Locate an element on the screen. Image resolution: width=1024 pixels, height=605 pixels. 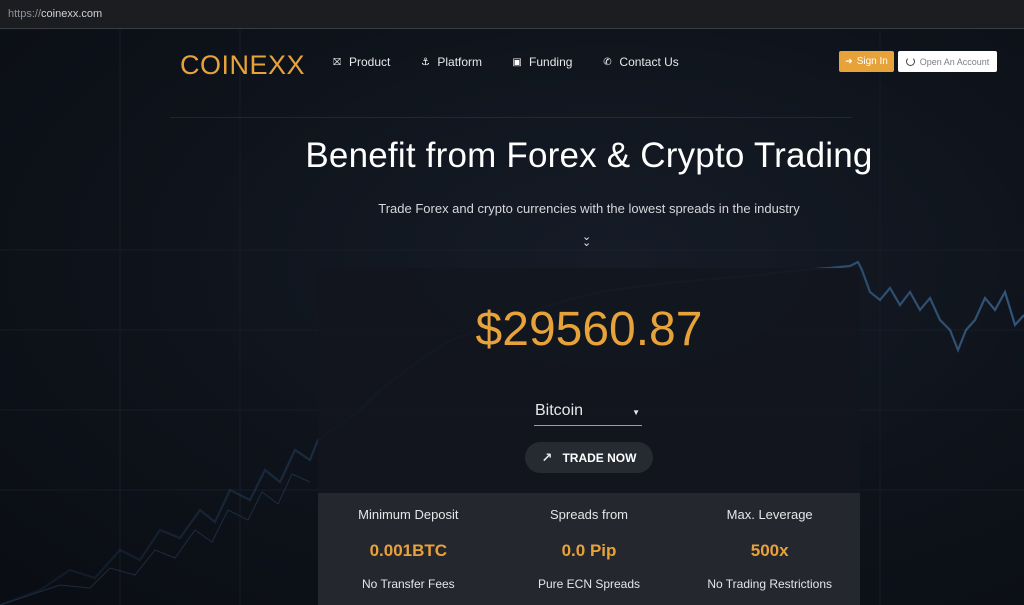
coinexx-logo: COINEXX is located at coordinates (242, 65).